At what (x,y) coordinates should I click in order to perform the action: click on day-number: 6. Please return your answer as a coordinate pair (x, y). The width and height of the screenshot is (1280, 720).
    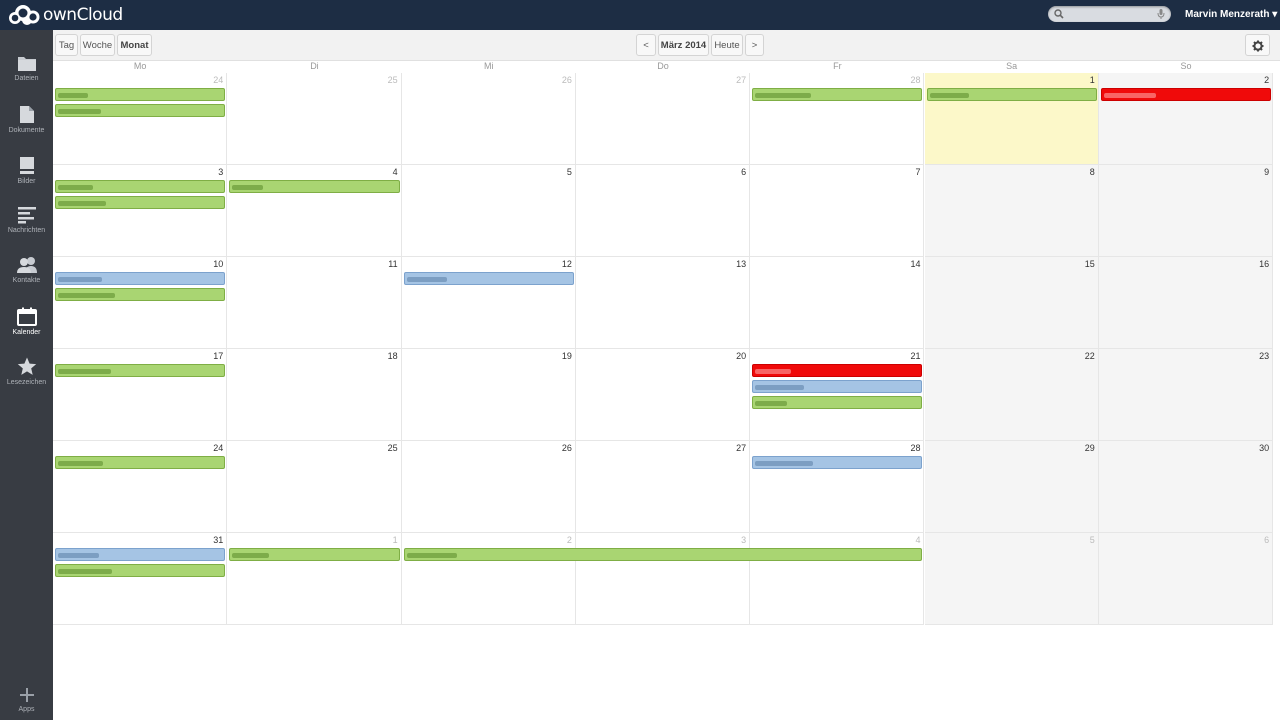
    Looking at the image, I should click on (744, 172).